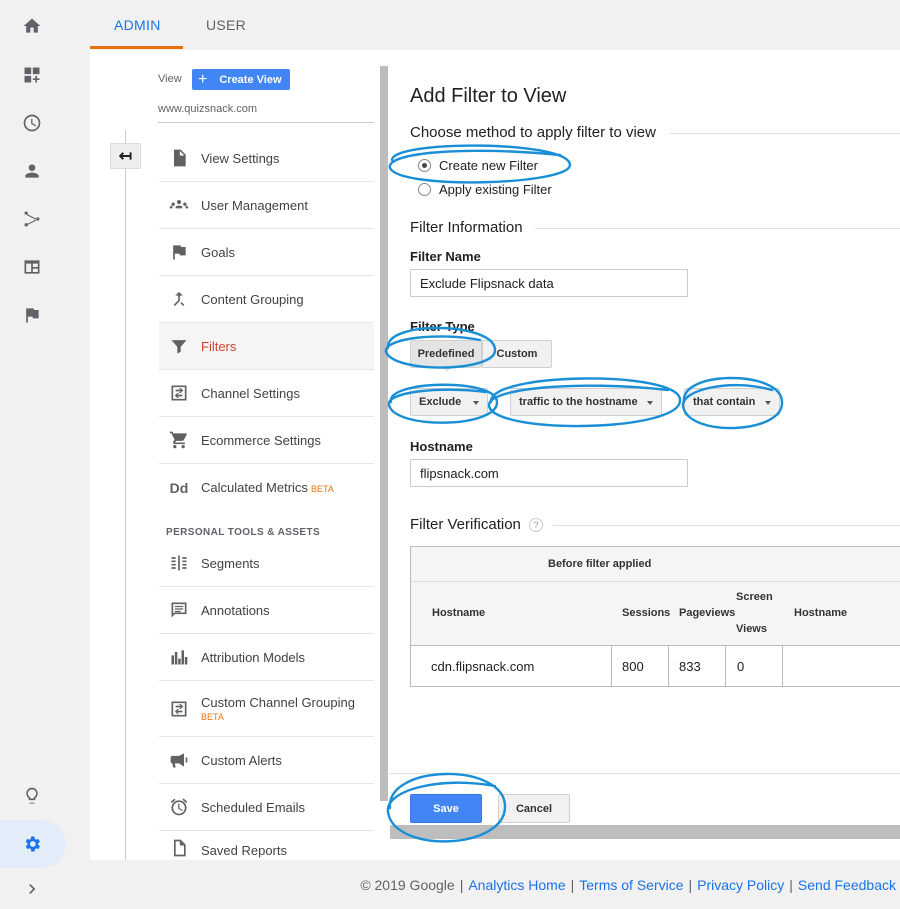  What do you see at coordinates (266, 807) in the screenshot?
I see `menu-item-scheduled-emails: Scheduled Emails` at bounding box center [266, 807].